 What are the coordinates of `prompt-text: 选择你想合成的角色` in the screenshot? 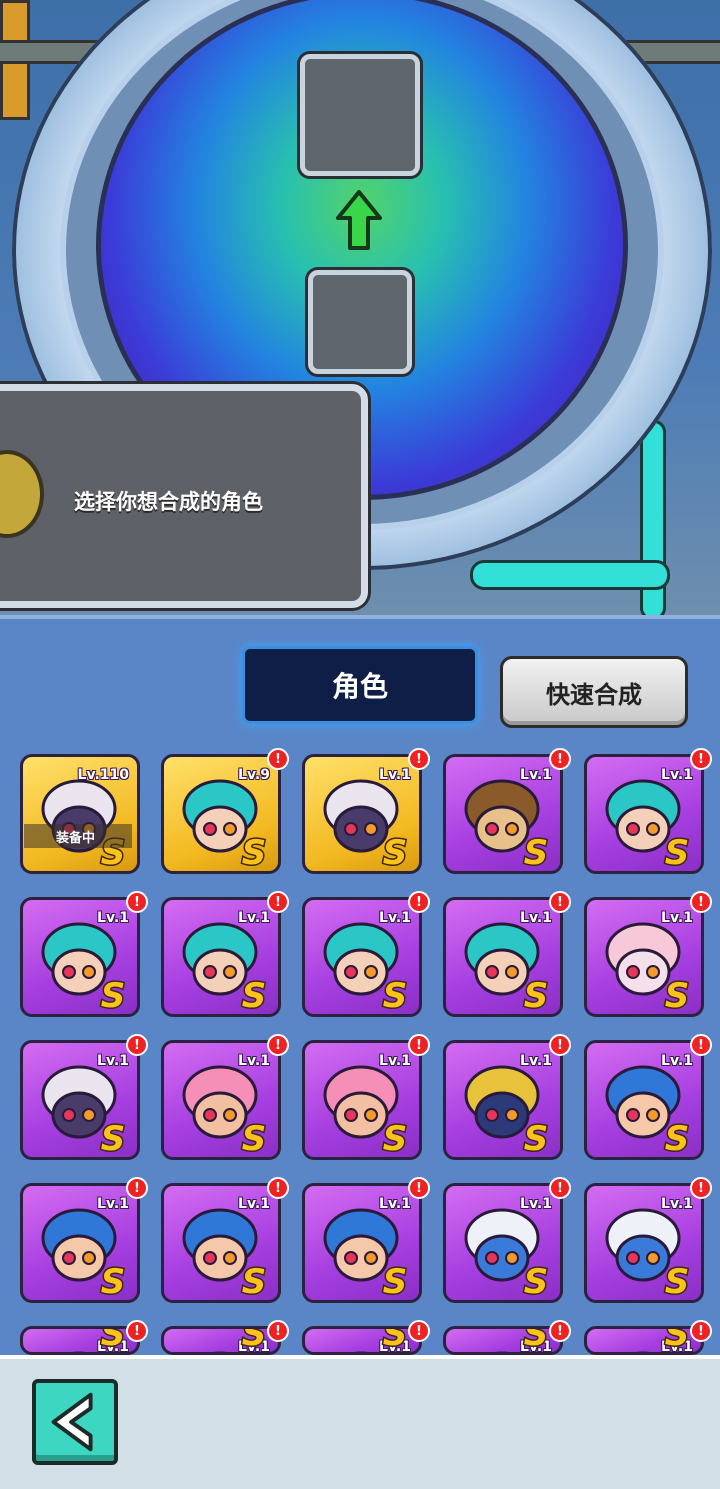 It's located at (168, 502).